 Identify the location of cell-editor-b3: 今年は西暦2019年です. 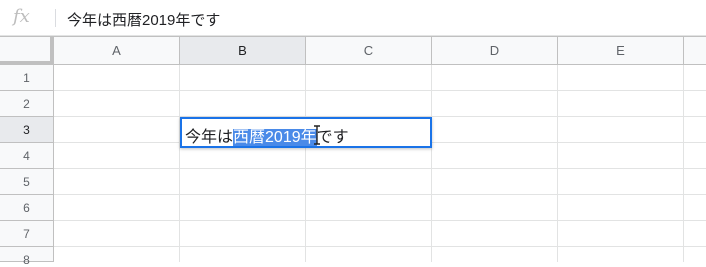
(306, 132).